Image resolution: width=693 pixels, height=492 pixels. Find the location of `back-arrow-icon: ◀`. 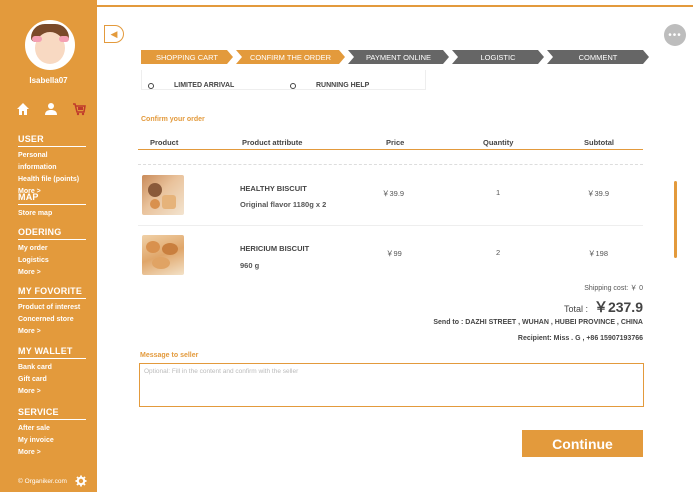

back-arrow-icon: ◀ is located at coordinates (114, 34).